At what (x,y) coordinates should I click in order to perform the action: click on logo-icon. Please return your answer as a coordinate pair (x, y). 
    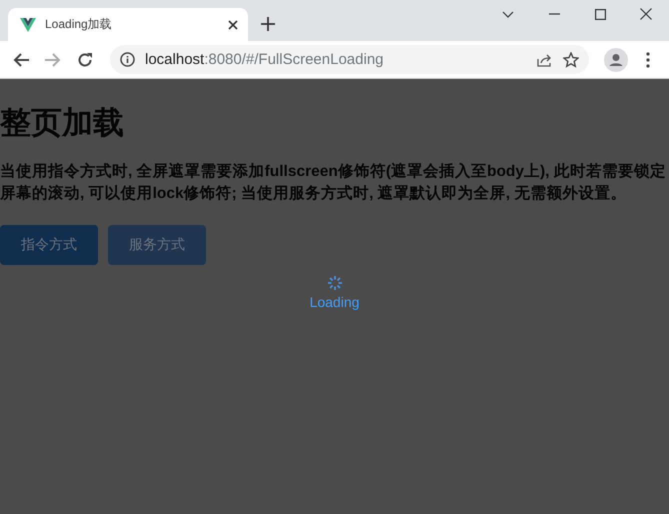
    Looking at the image, I should click on (28, 25).